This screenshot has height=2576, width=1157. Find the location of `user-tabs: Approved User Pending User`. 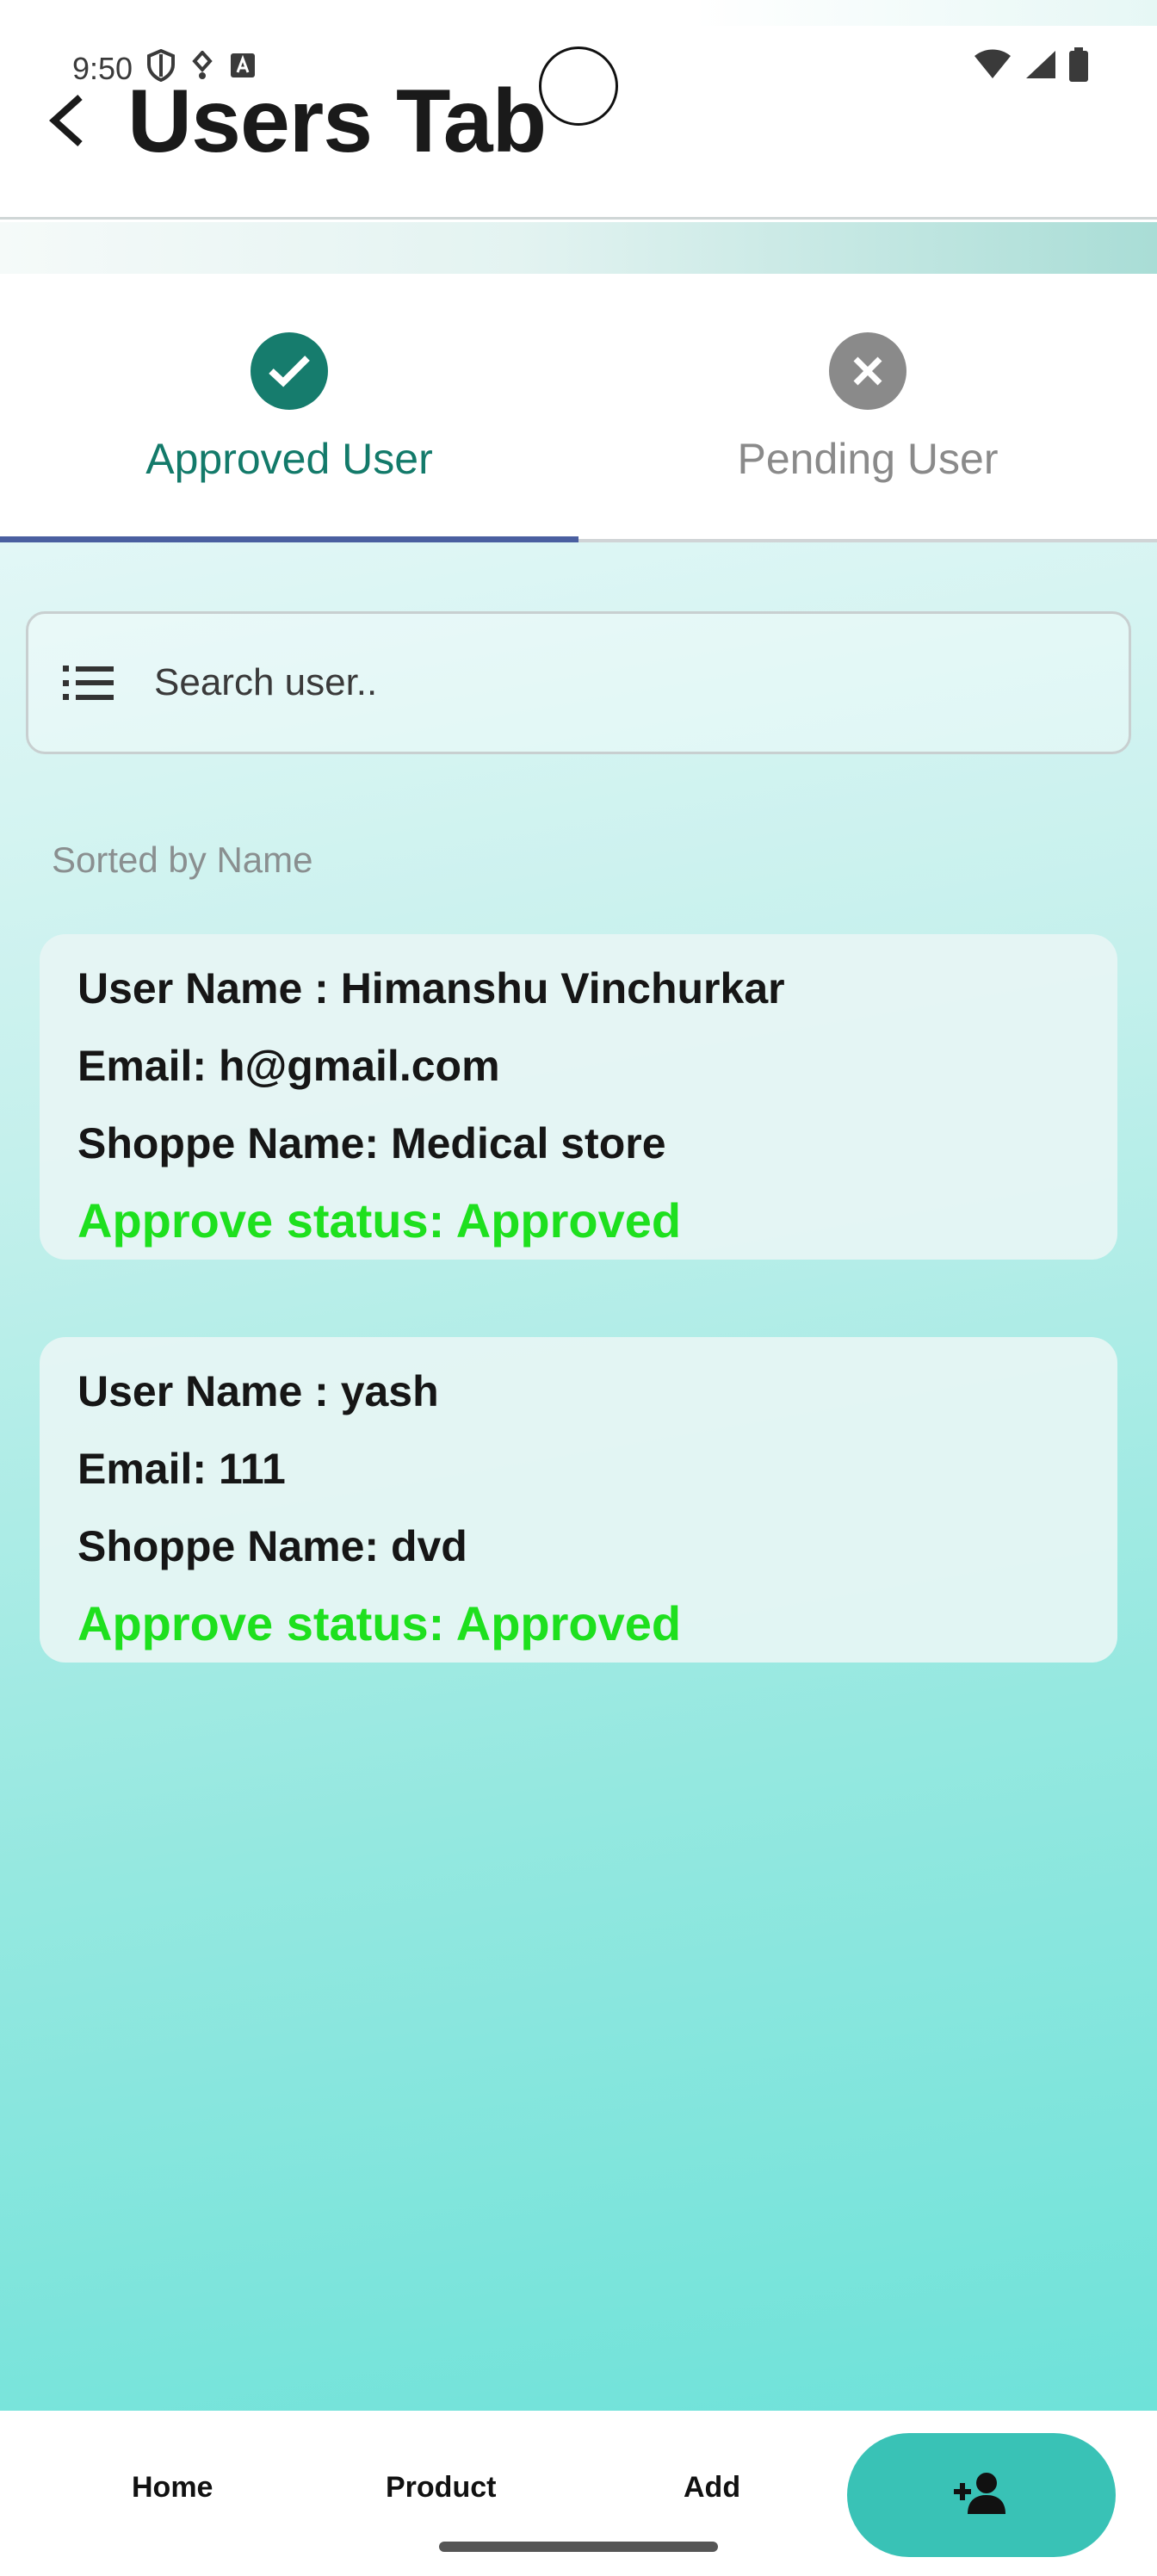

user-tabs: Approved User Pending User is located at coordinates (579, 408).